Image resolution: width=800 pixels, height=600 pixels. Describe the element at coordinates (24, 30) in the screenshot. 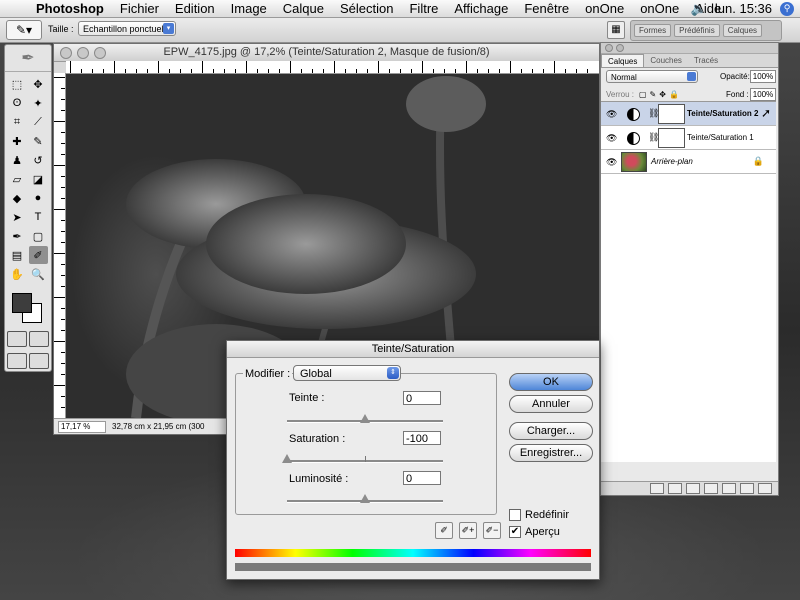

I see `tool-preset-picker: ✎ ▾` at that location.